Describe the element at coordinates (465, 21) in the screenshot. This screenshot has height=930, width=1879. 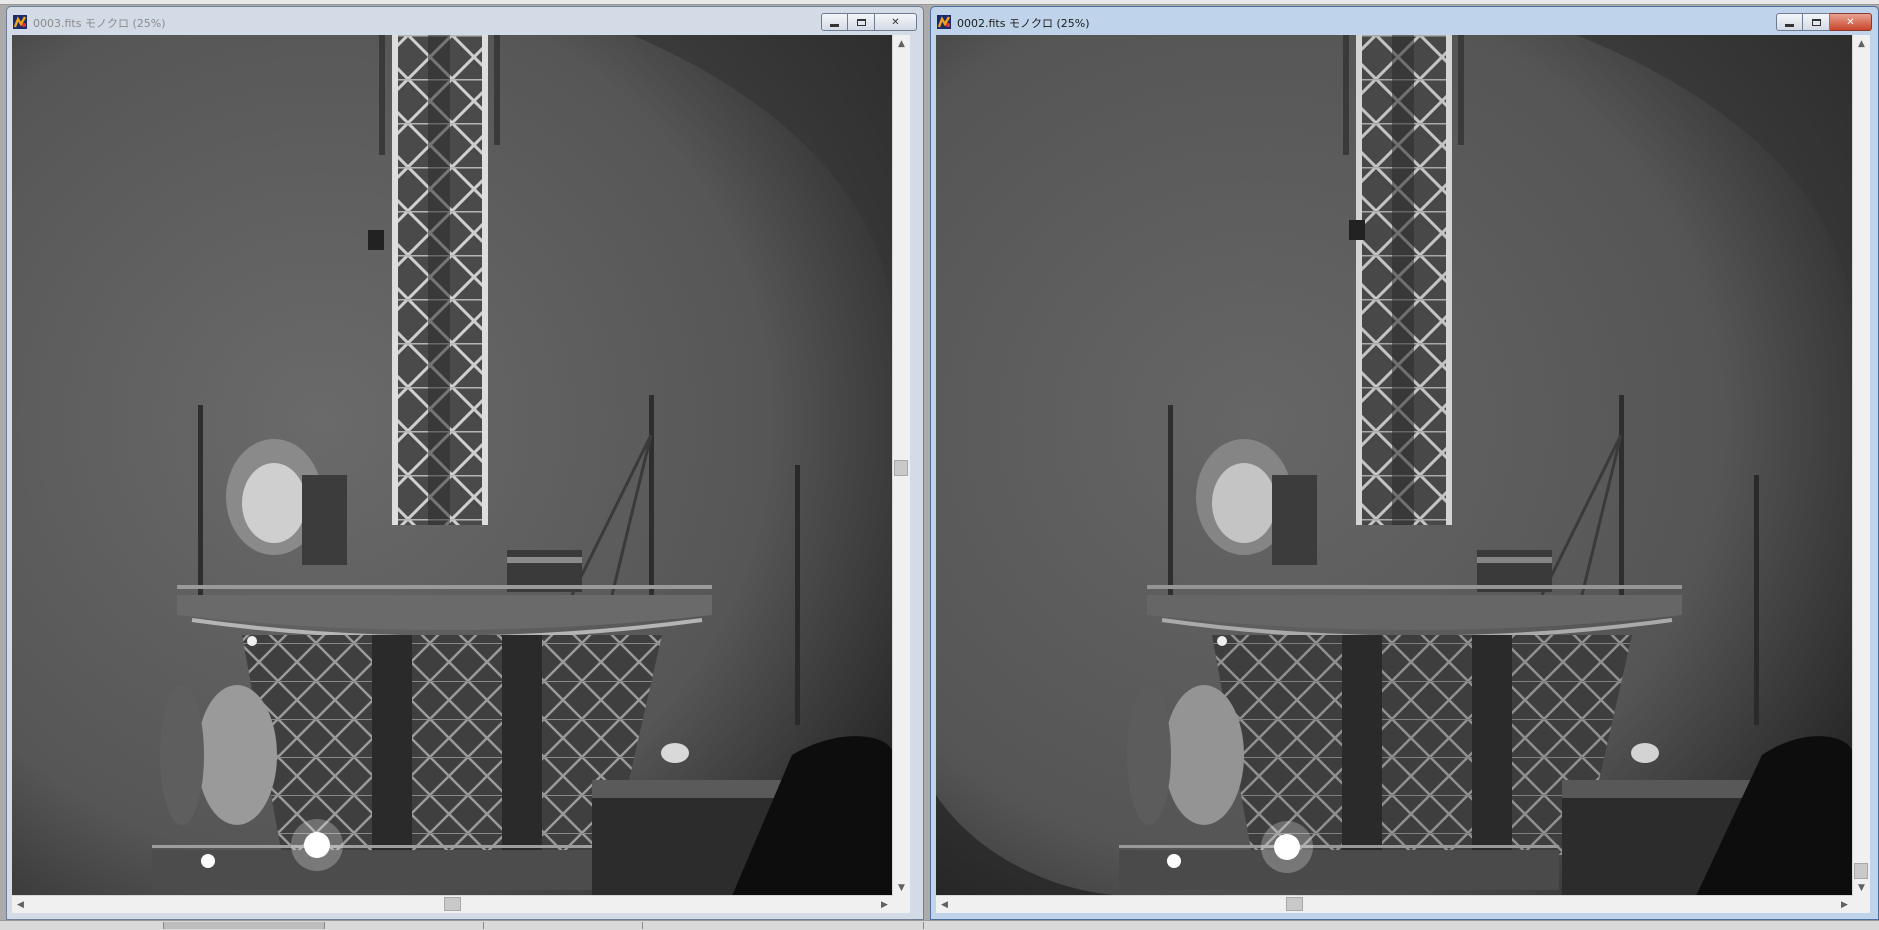
I see `title-bar: 0003.fits モノクロ (25%) ✕` at that location.